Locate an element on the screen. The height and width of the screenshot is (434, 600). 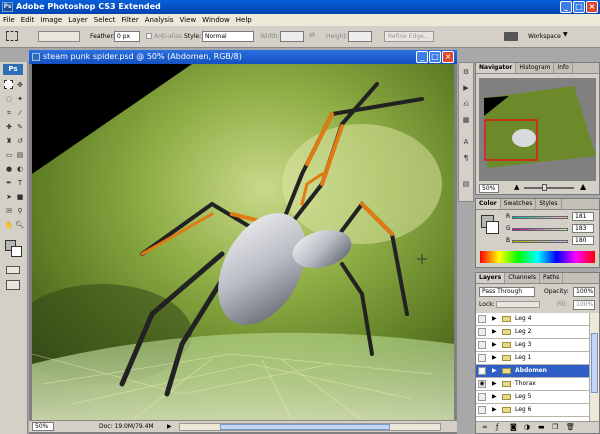
new-group-icon: ▬ is located at coordinates (541, 427).